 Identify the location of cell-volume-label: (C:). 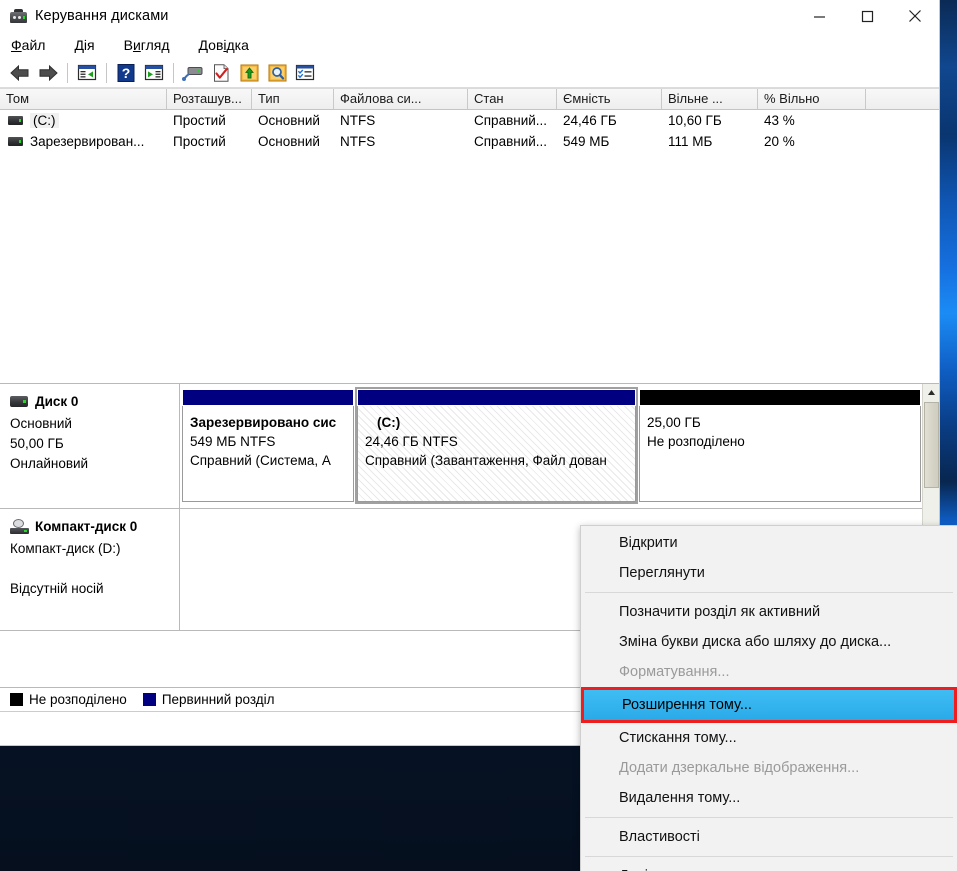
(44, 120).